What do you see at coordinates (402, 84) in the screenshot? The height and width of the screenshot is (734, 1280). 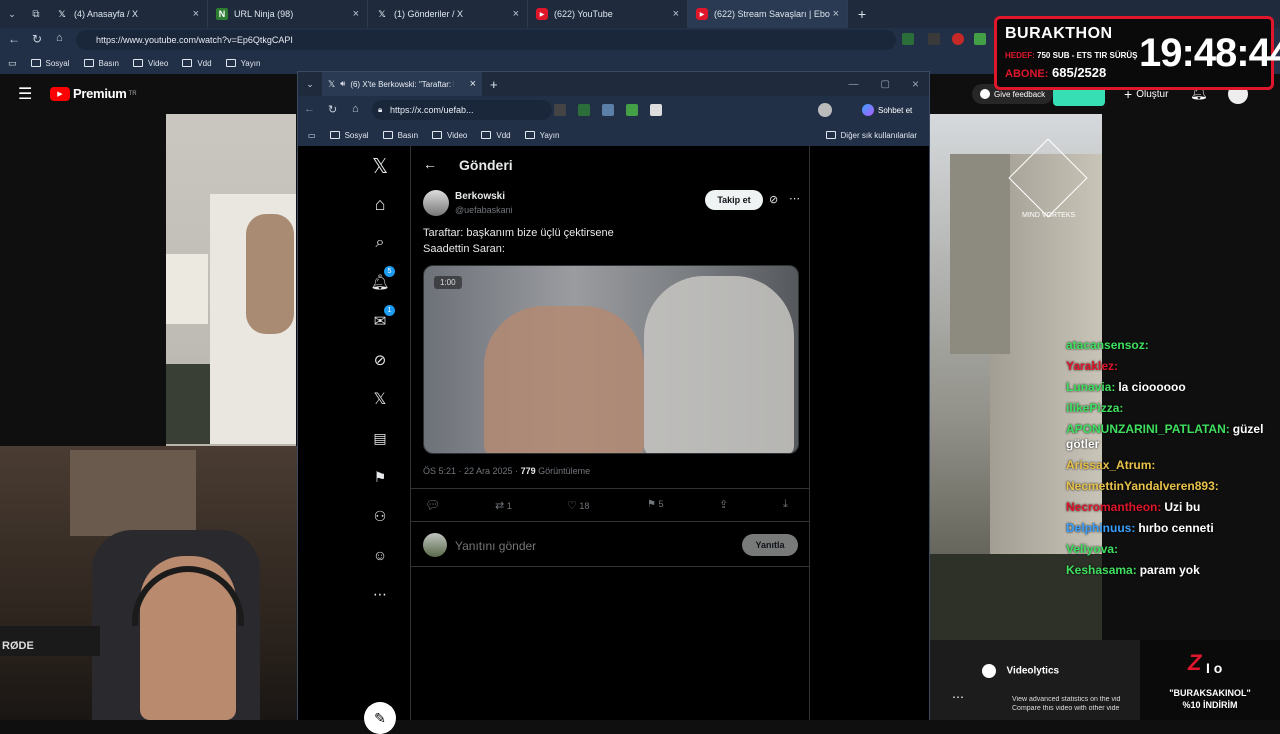 I see `inner-tab-active: 𝕏 🔊︎ (6) X'te Berkowski: "Taraftar: b ×` at bounding box center [402, 84].